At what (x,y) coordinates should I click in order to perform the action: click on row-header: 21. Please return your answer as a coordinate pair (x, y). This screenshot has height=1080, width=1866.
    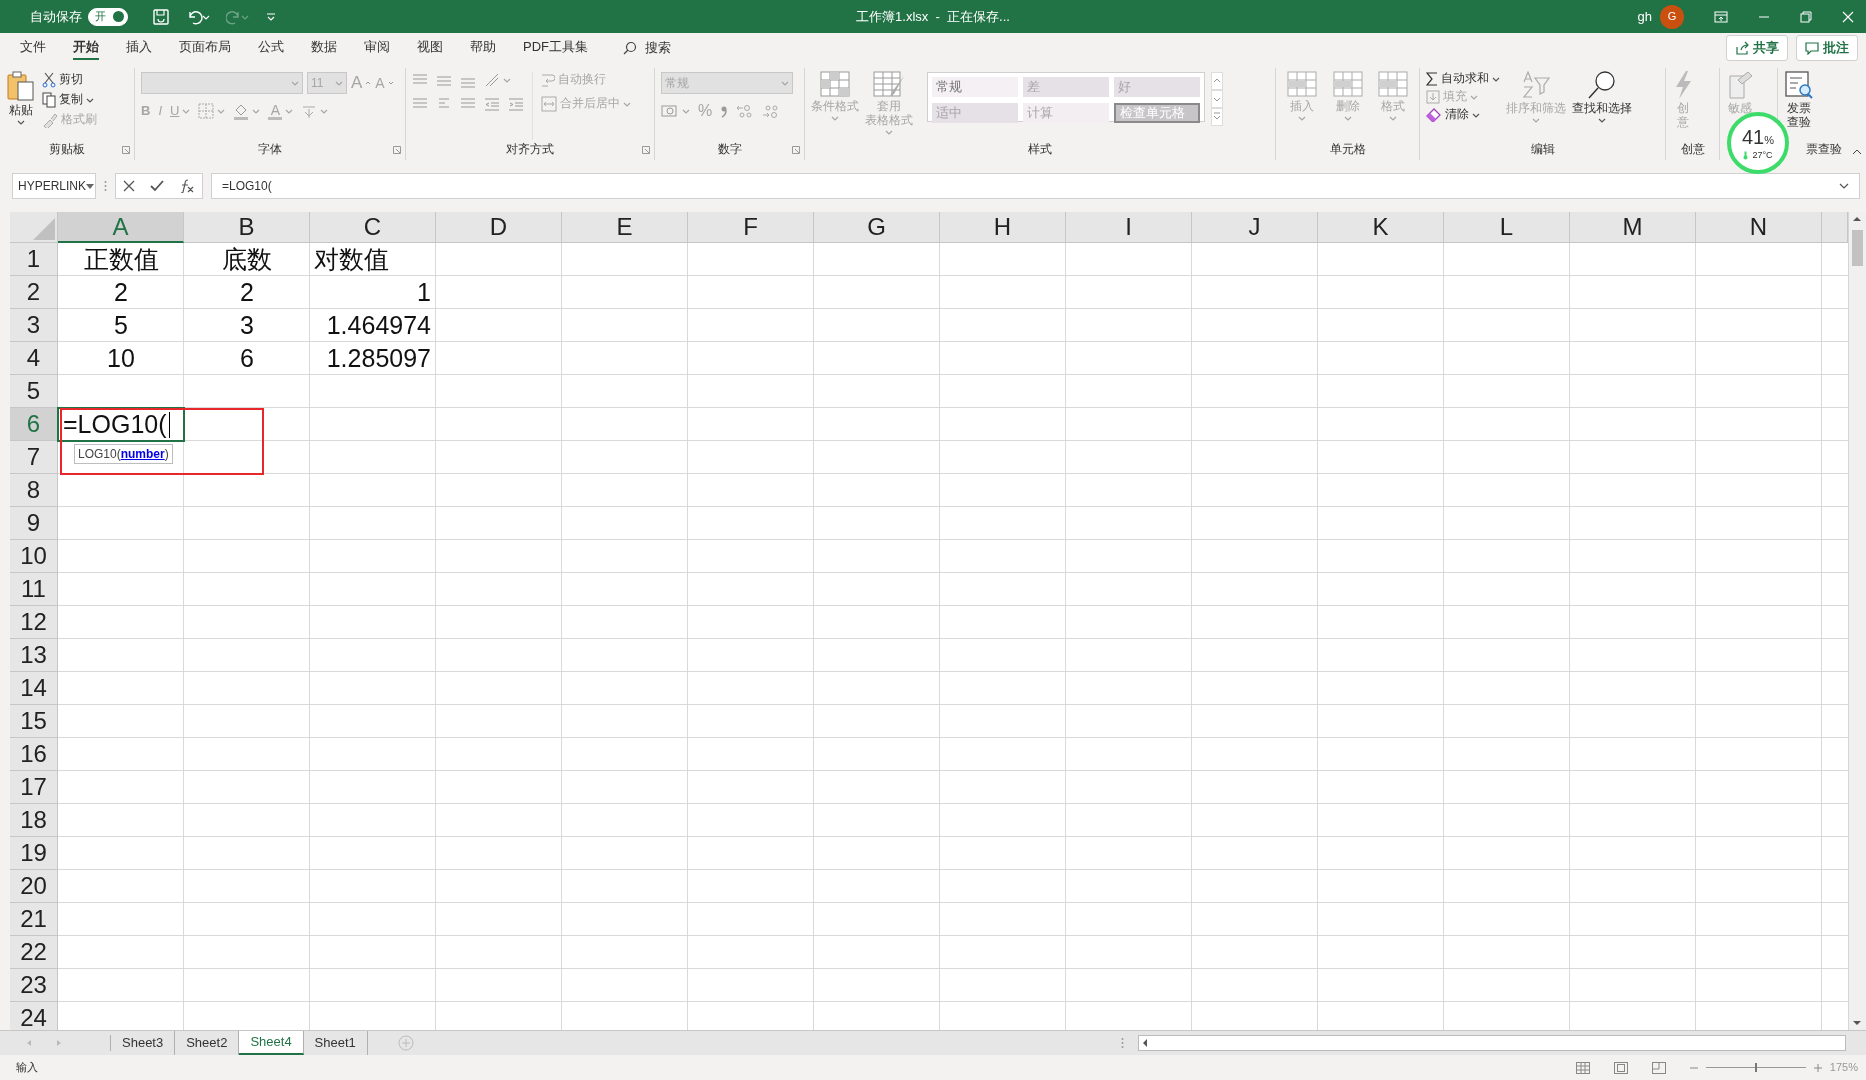
    Looking at the image, I should click on (34, 919).